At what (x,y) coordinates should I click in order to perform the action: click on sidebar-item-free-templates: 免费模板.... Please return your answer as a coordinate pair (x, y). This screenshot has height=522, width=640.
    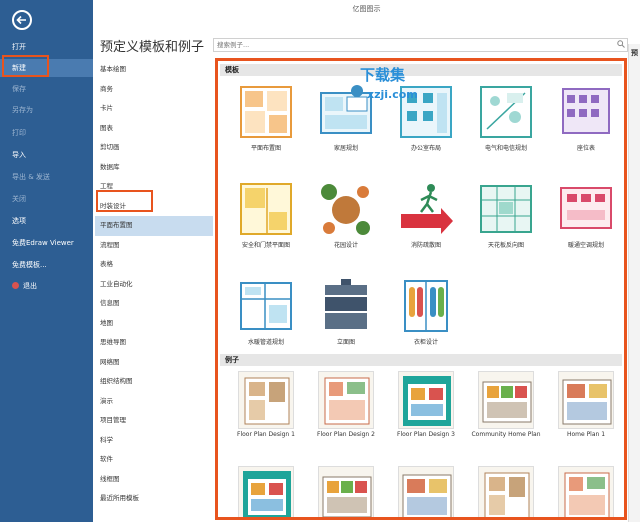
    Looking at the image, I should click on (46, 265).